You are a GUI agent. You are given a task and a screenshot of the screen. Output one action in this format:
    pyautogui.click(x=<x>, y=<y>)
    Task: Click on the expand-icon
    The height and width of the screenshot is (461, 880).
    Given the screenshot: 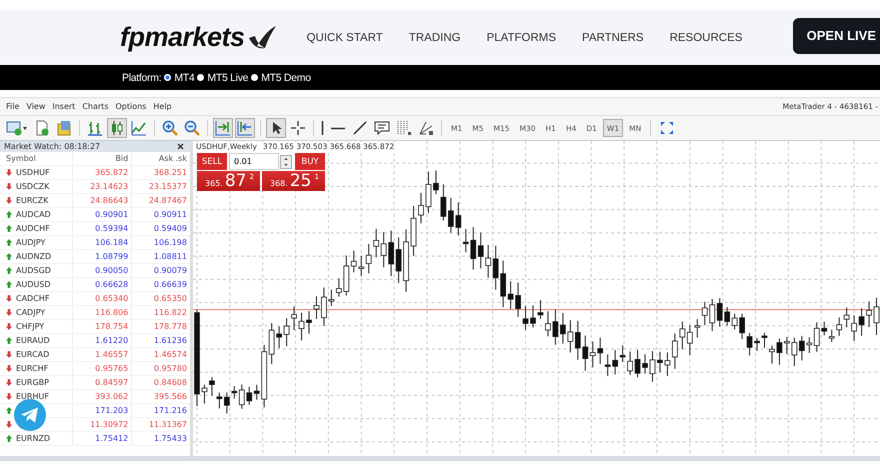 What is the action you would take?
    pyautogui.click(x=667, y=128)
    